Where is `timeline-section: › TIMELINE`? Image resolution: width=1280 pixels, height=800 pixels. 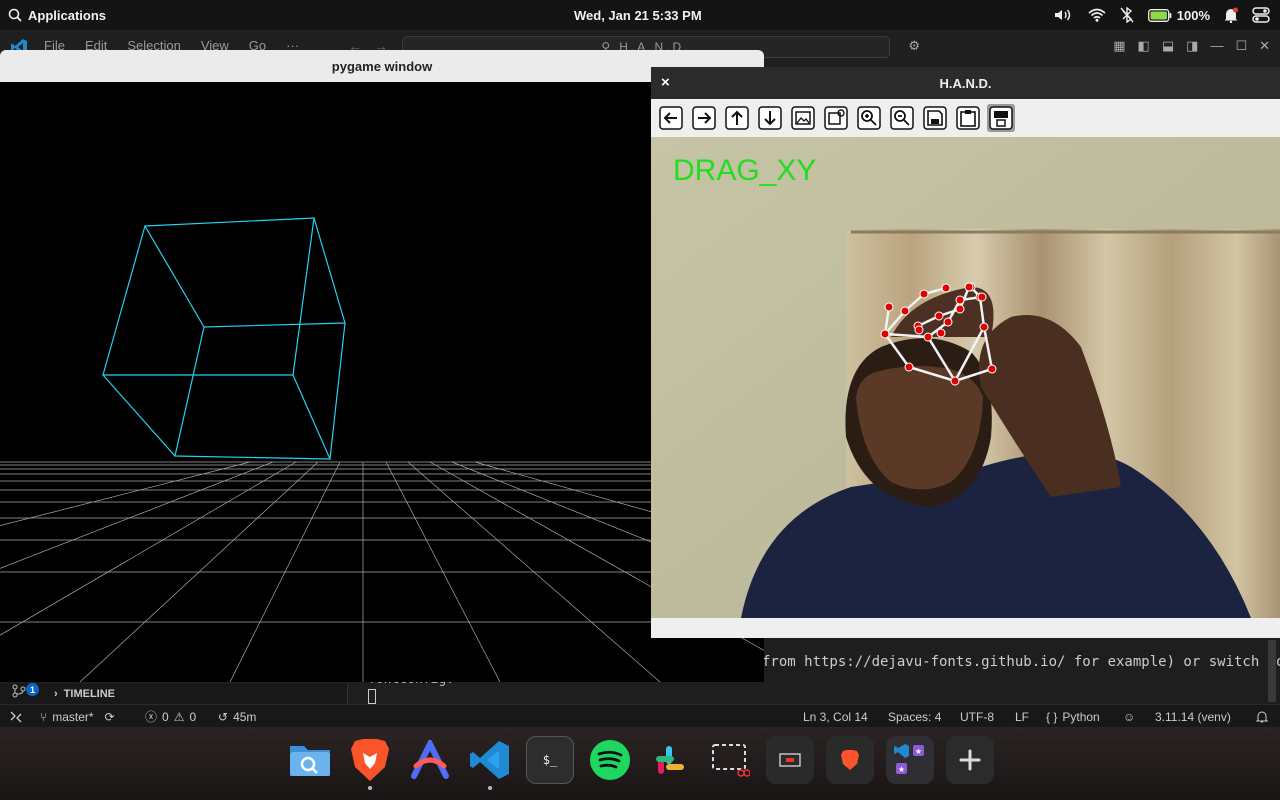 timeline-section: › TIMELINE is located at coordinates (84, 694).